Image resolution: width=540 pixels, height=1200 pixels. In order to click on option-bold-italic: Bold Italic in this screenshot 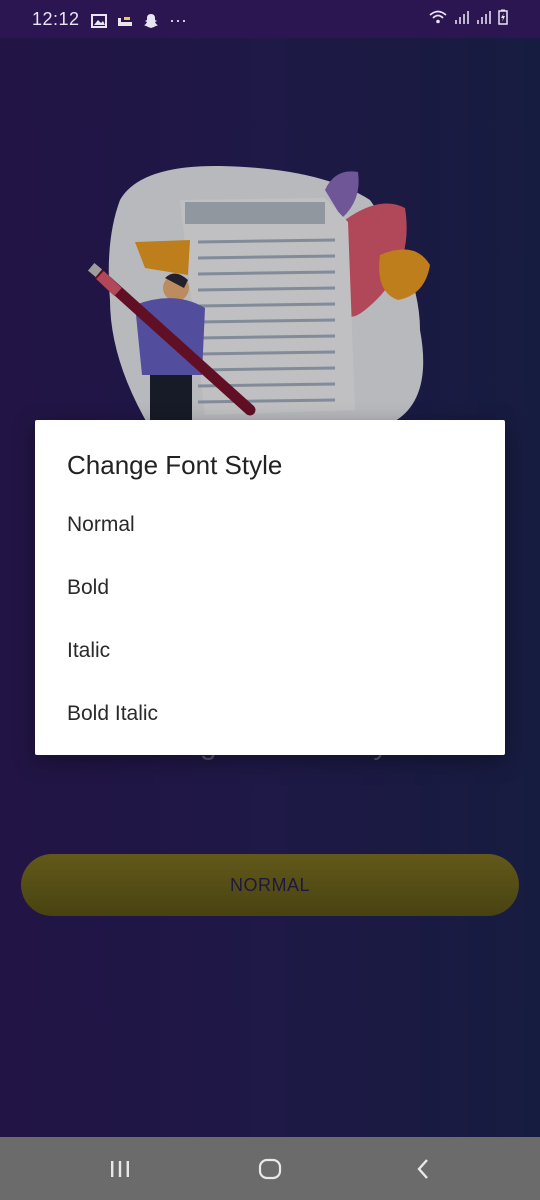, I will do `click(270, 714)`.